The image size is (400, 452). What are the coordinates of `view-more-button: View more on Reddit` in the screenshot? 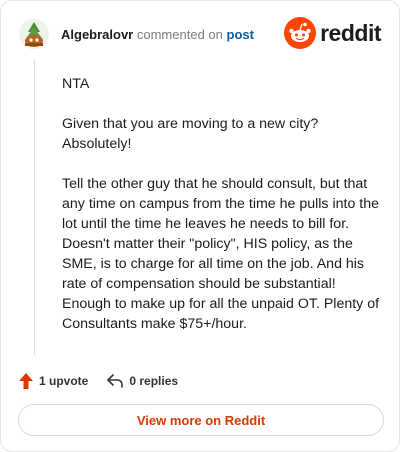 It's located at (201, 420).